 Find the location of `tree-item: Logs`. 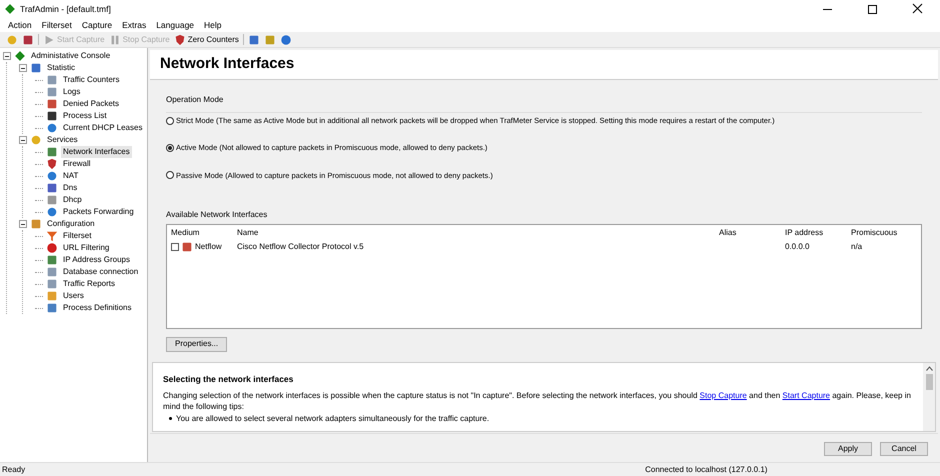

tree-item: Logs is located at coordinates (71, 92).